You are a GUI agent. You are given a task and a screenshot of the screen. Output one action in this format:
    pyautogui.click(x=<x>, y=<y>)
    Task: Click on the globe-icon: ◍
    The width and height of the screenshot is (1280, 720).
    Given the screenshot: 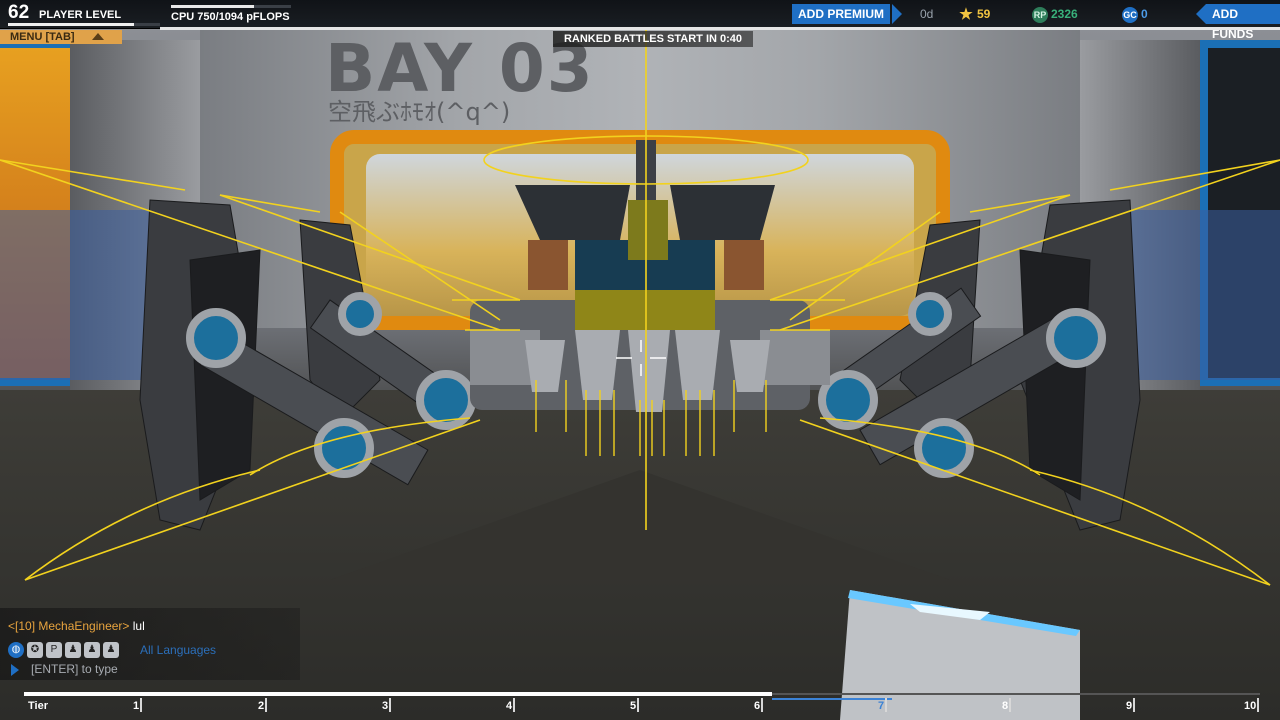 What is the action you would take?
    pyautogui.click(x=16, y=649)
    